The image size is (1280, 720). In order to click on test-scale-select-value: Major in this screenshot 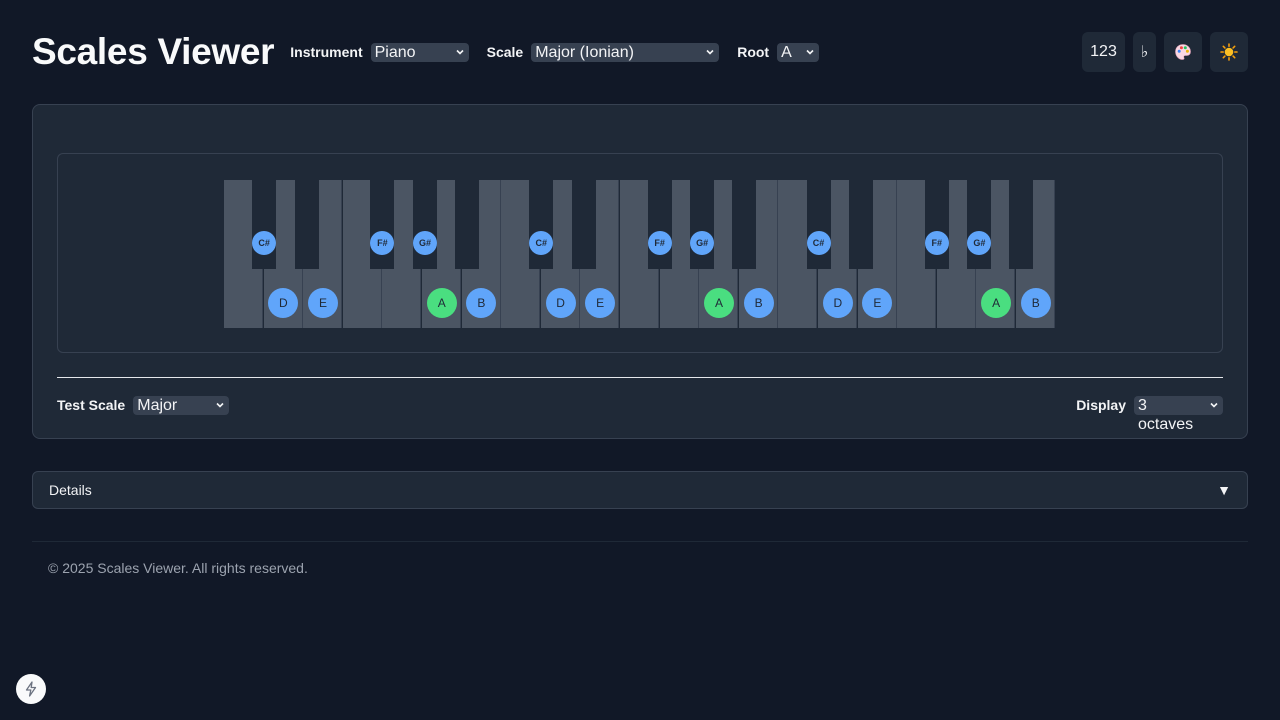, I will do `click(157, 405)`.